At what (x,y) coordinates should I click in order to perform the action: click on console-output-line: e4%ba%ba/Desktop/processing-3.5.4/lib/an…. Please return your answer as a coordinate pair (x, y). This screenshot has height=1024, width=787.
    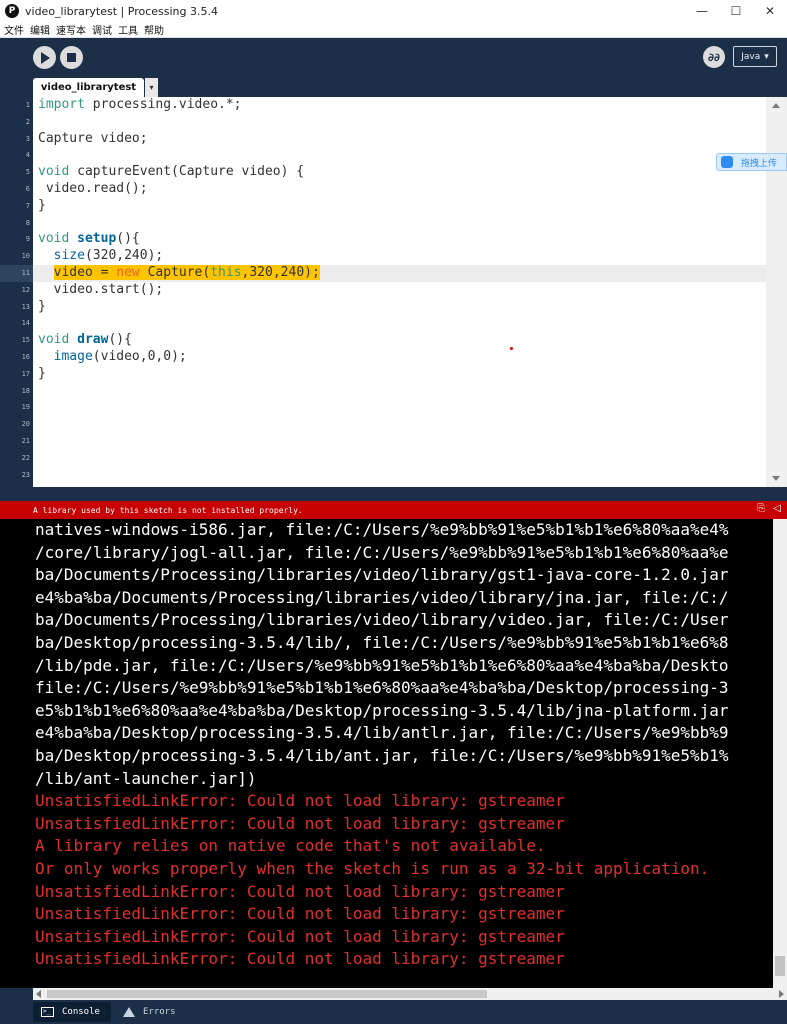
    Looking at the image, I should click on (382, 733).